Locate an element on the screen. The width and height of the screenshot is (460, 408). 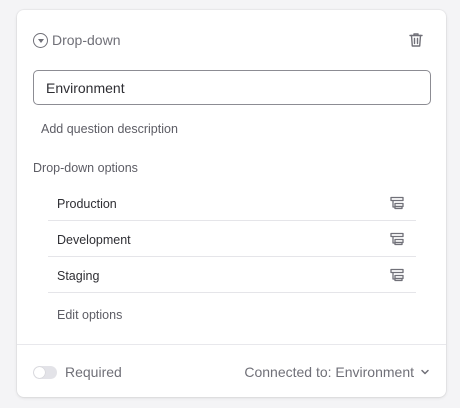
connected-to-dropdown: Connected to: Environment is located at coordinates (337, 372).